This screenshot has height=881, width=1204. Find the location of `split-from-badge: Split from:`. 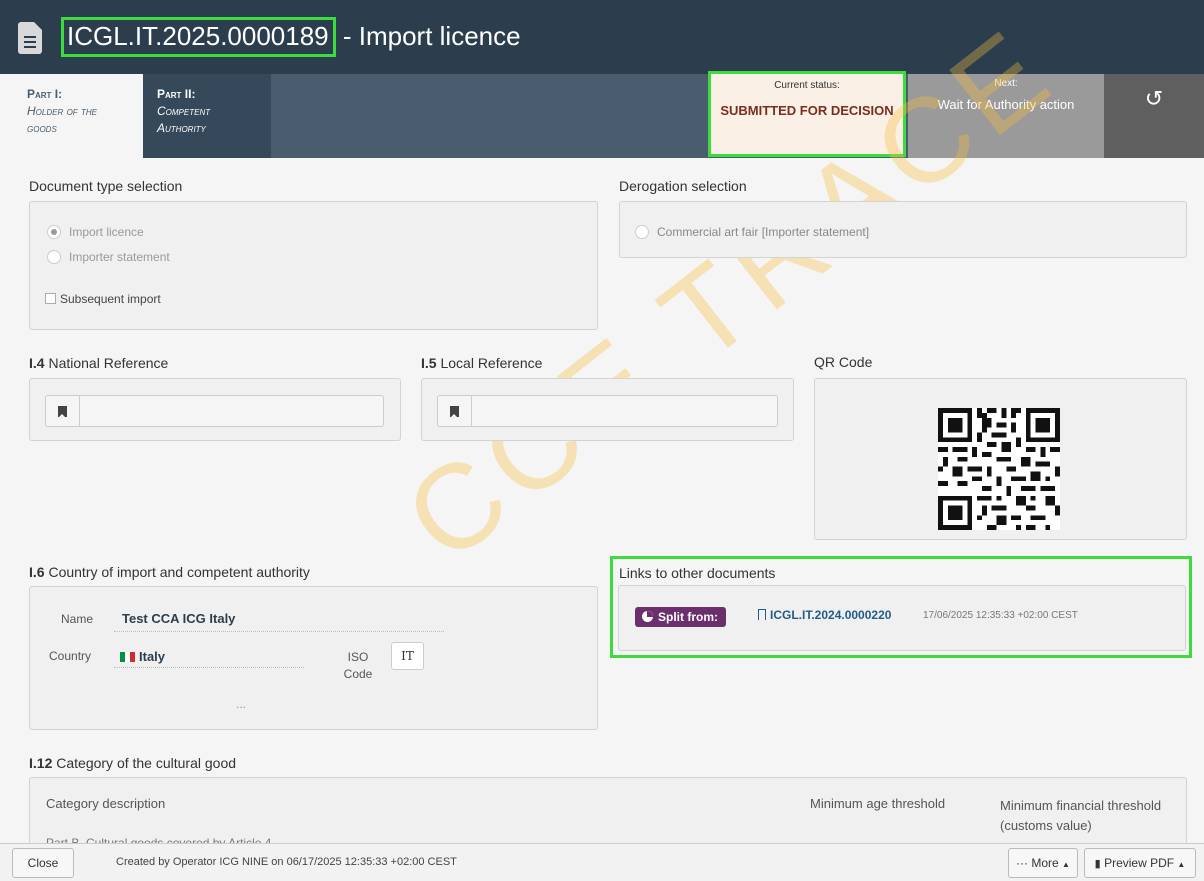

split-from-badge: Split from: is located at coordinates (680, 617).